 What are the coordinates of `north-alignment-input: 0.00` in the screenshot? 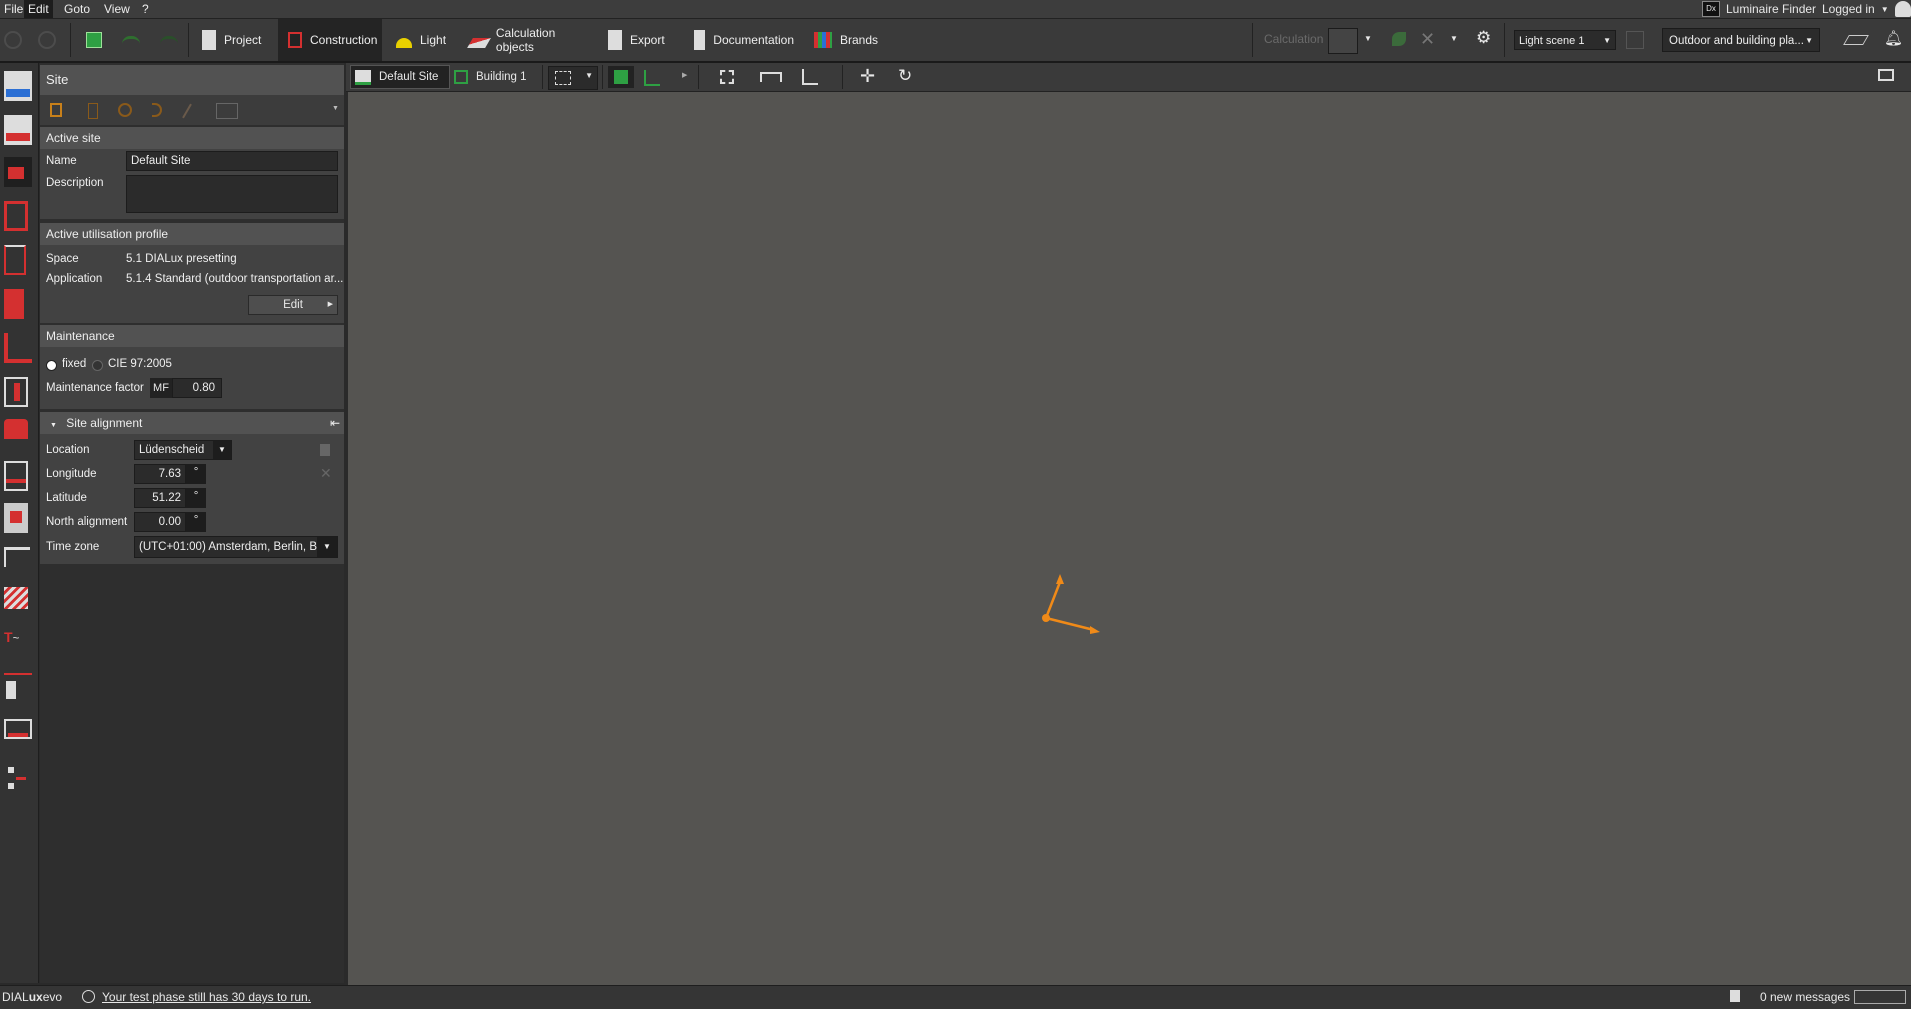 It's located at (160, 522).